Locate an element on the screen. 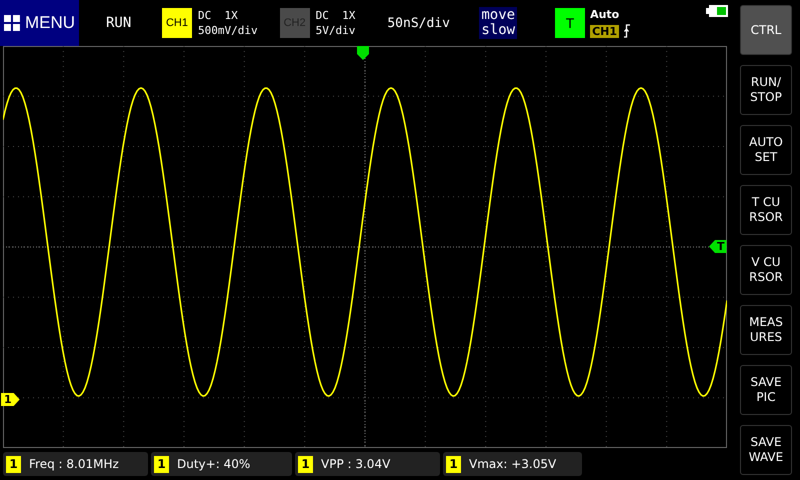 The width and height of the screenshot is (800, 480). side-menu-button: AUTO SET is located at coordinates (766, 150).